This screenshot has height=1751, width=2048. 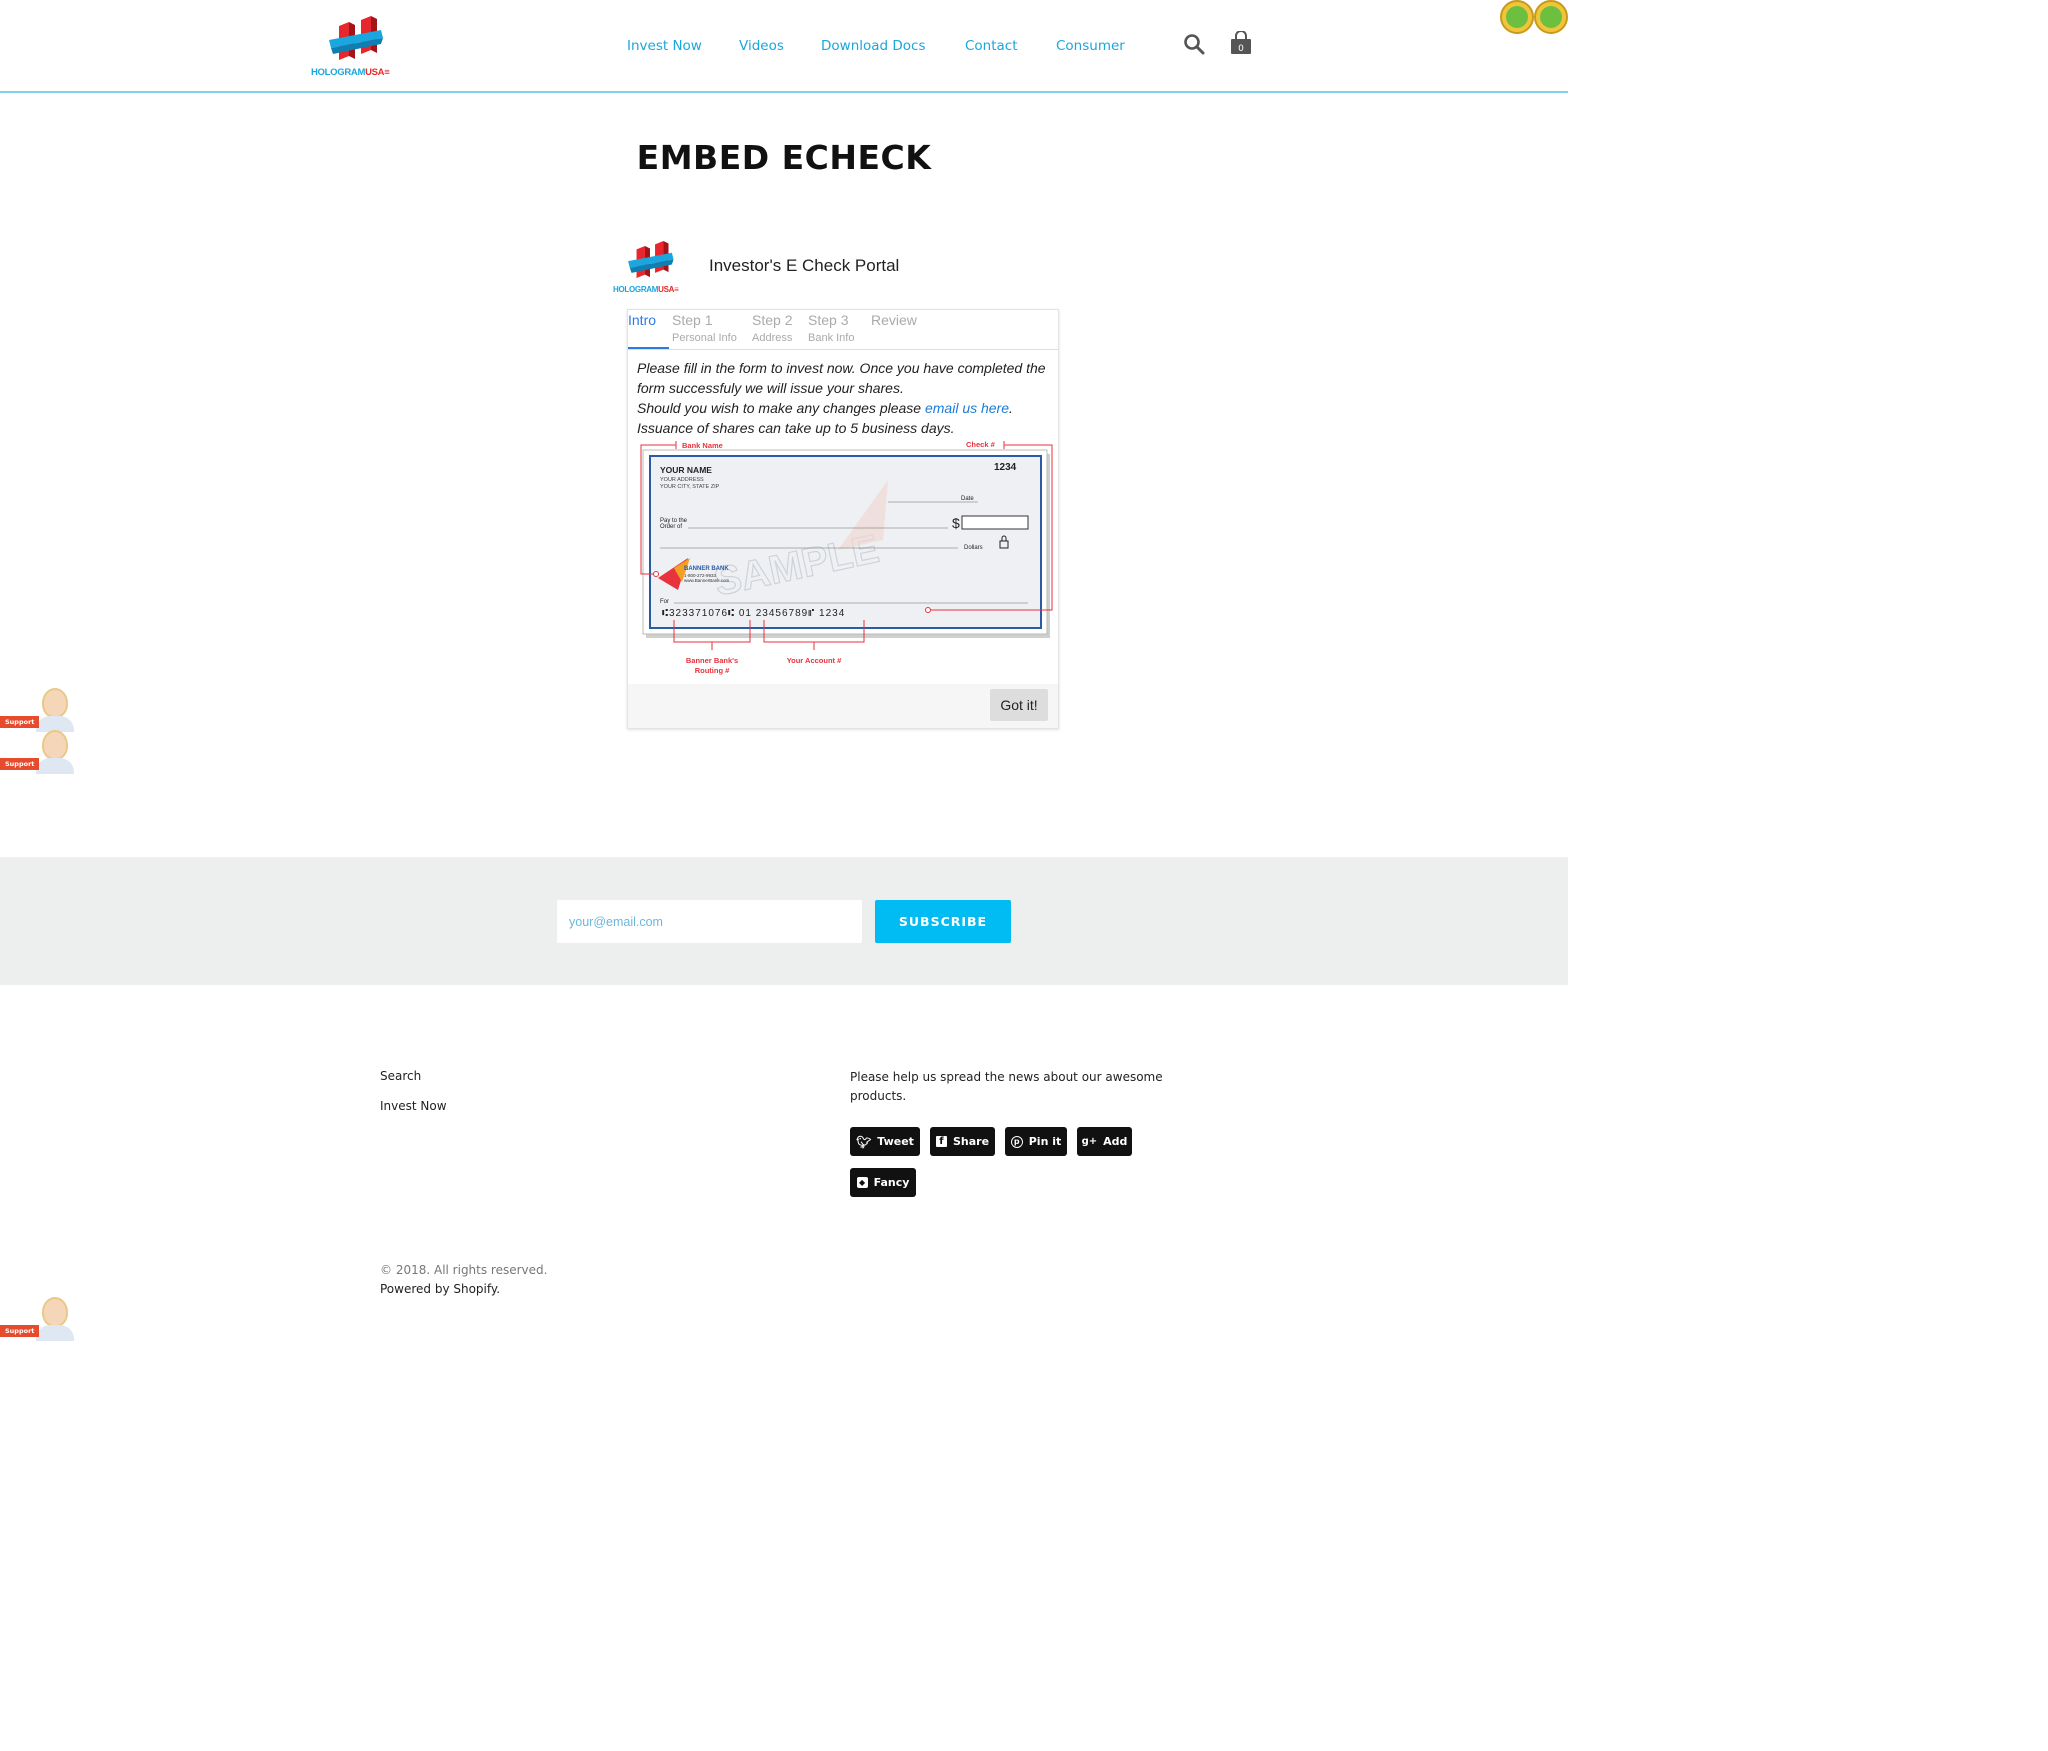 What do you see at coordinates (894, 320) in the screenshot?
I see `tab-review: Review` at bounding box center [894, 320].